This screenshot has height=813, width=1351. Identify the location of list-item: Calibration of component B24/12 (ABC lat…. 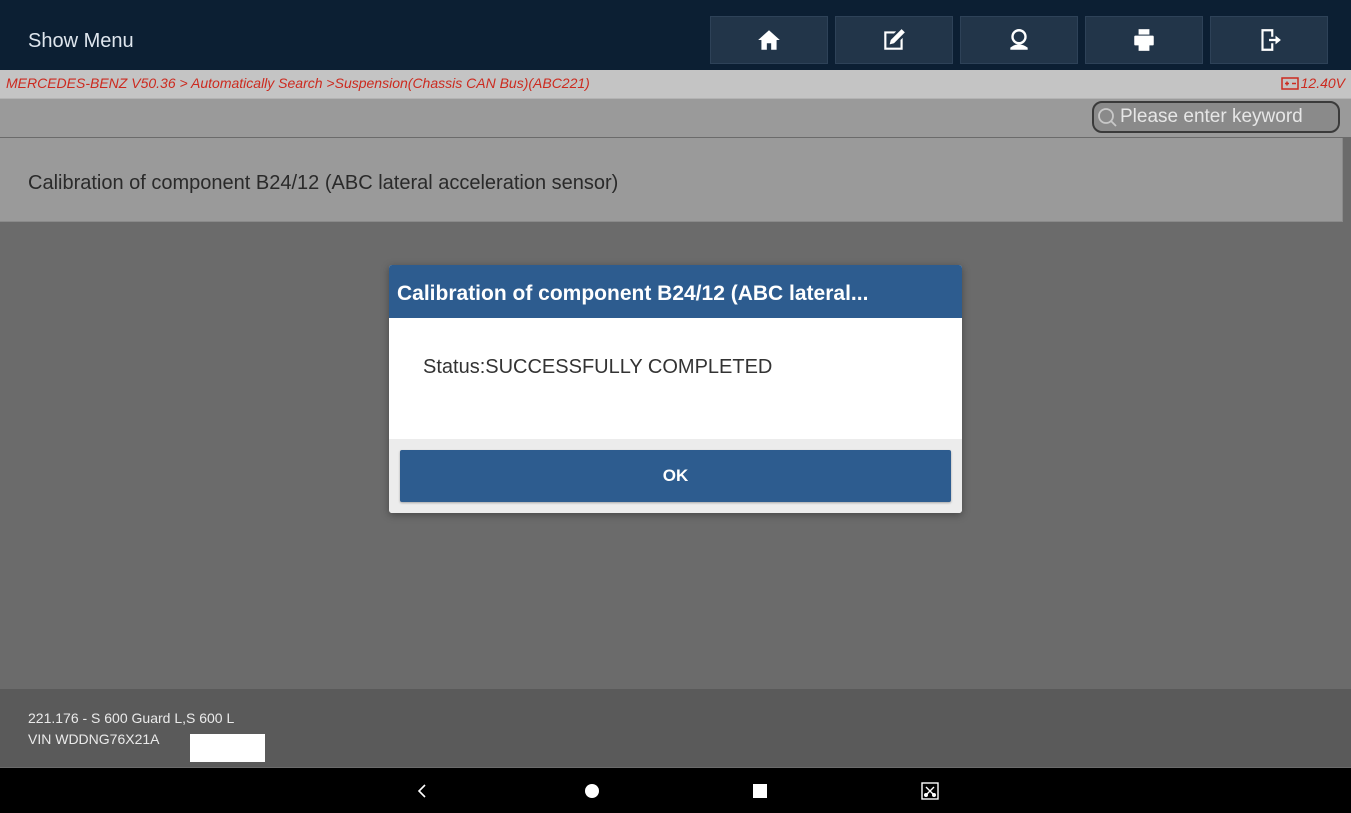
(671, 180).